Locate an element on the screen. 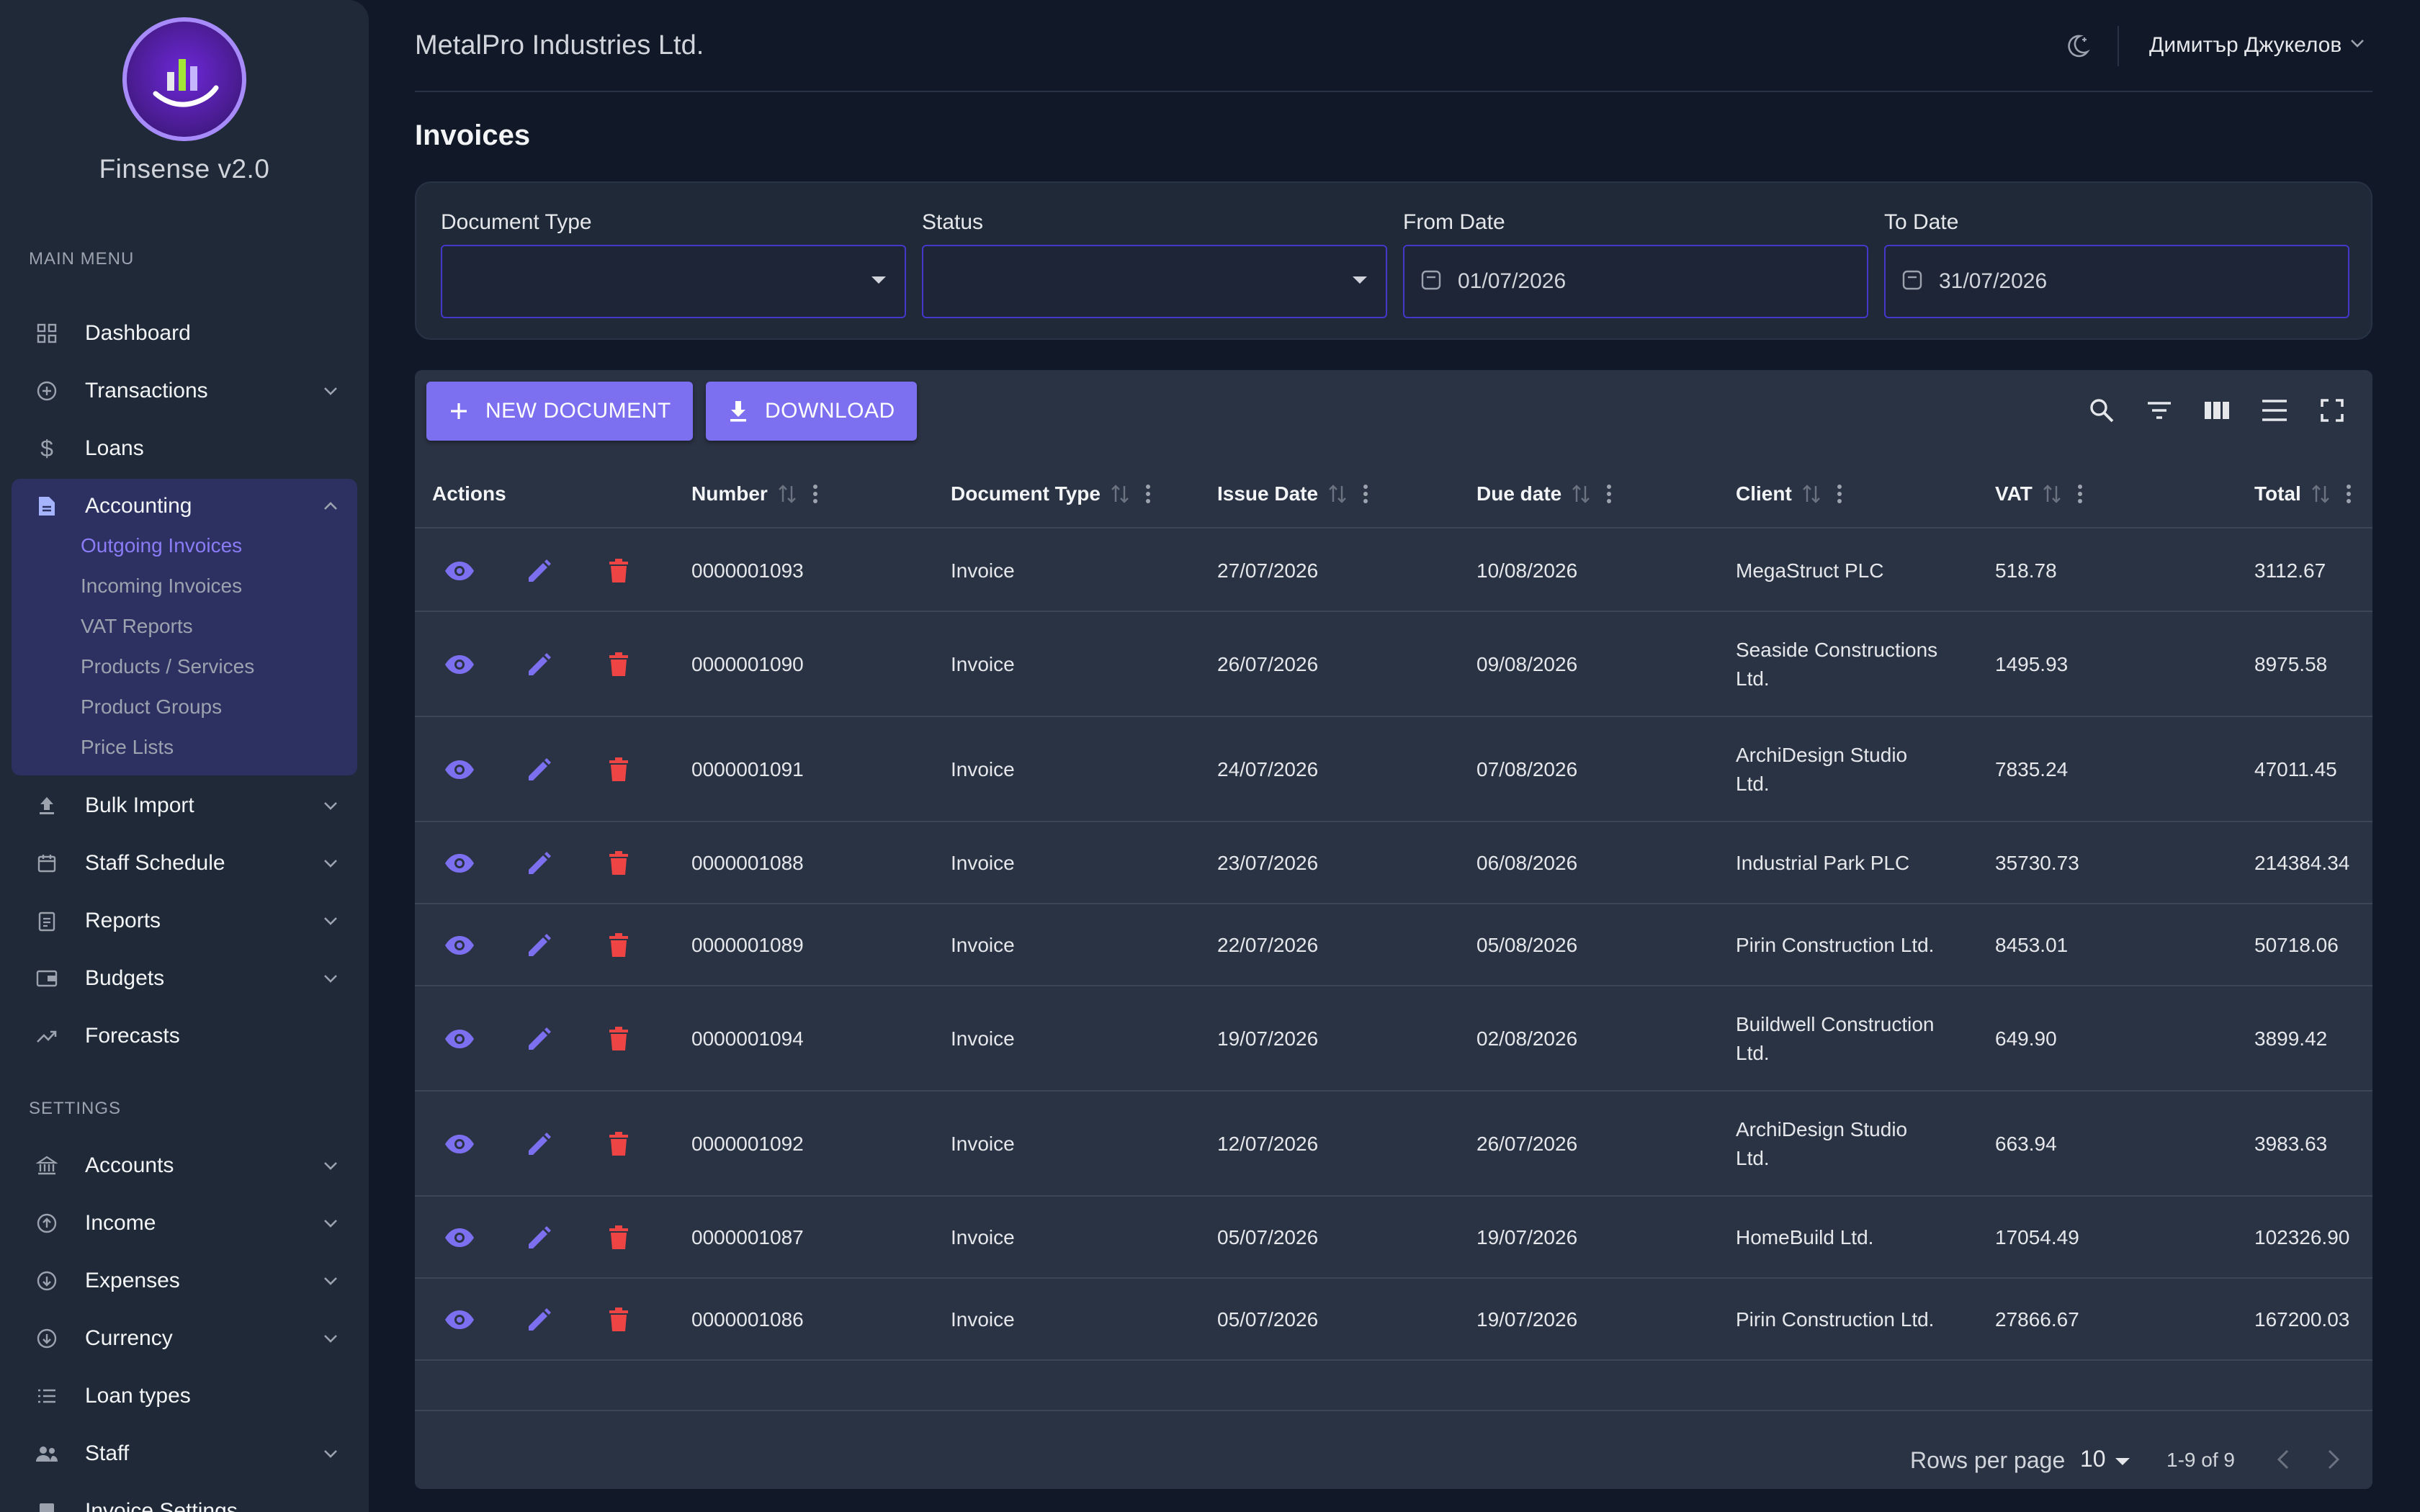  dark-mode-toggle-icon is located at coordinates (2077, 48).